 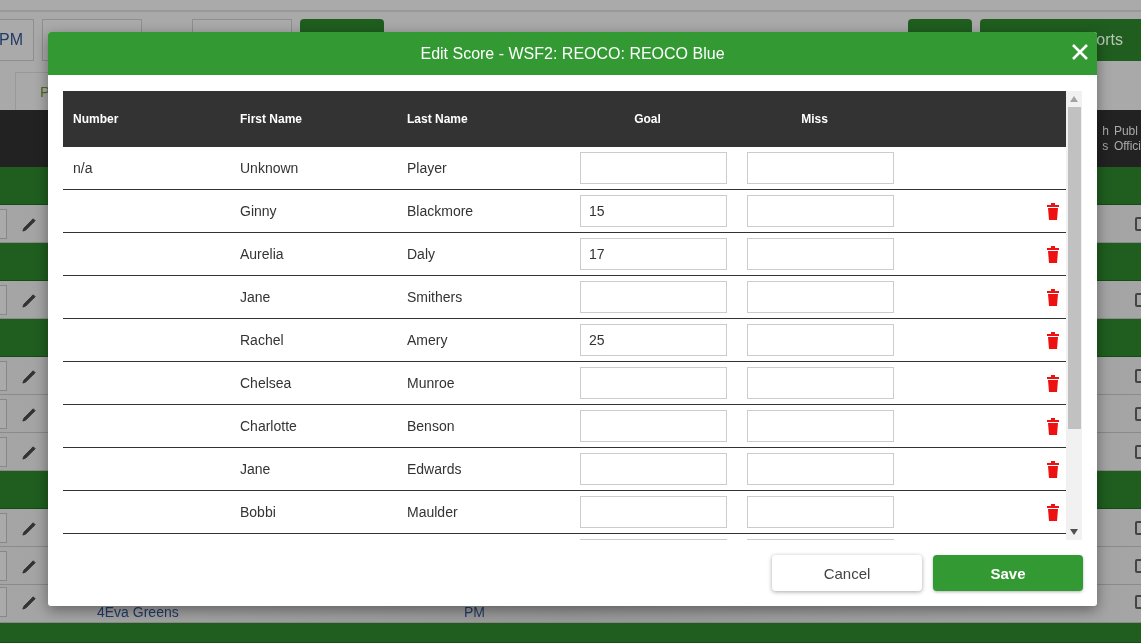 What do you see at coordinates (1074, 268) in the screenshot?
I see `scroll-thumb` at bounding box center [1074, 268].